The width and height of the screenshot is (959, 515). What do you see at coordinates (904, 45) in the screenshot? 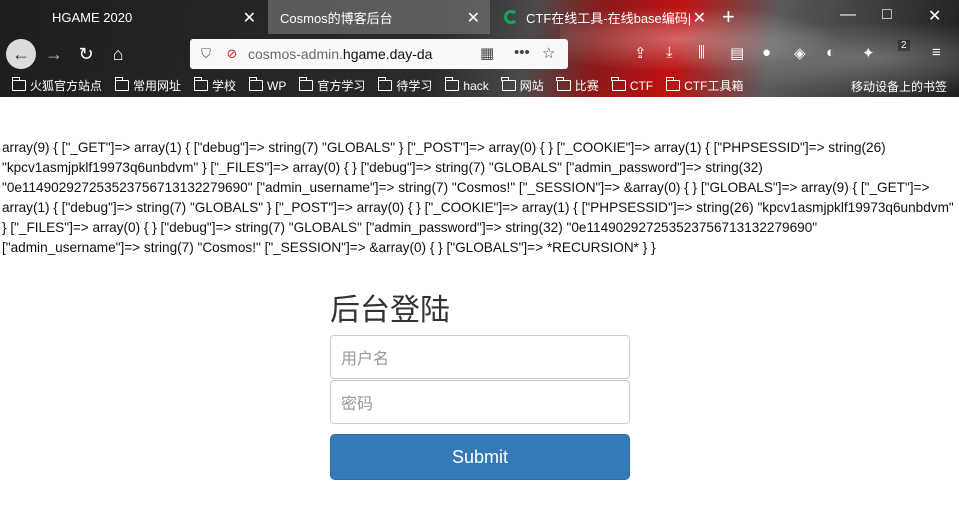
I see `notification-badge: 2` at bounding box center [904, 45].